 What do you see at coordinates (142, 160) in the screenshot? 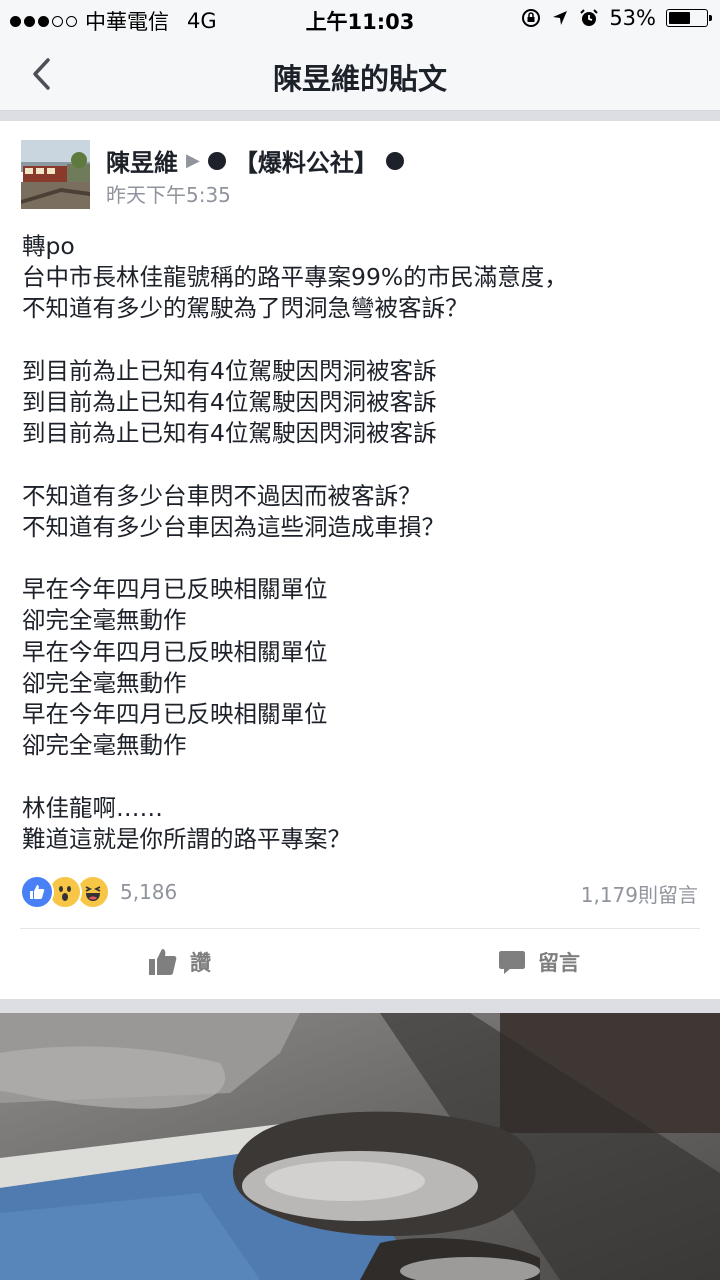
I see `author-name: 陳昱維` at bounding box center [142, 160].